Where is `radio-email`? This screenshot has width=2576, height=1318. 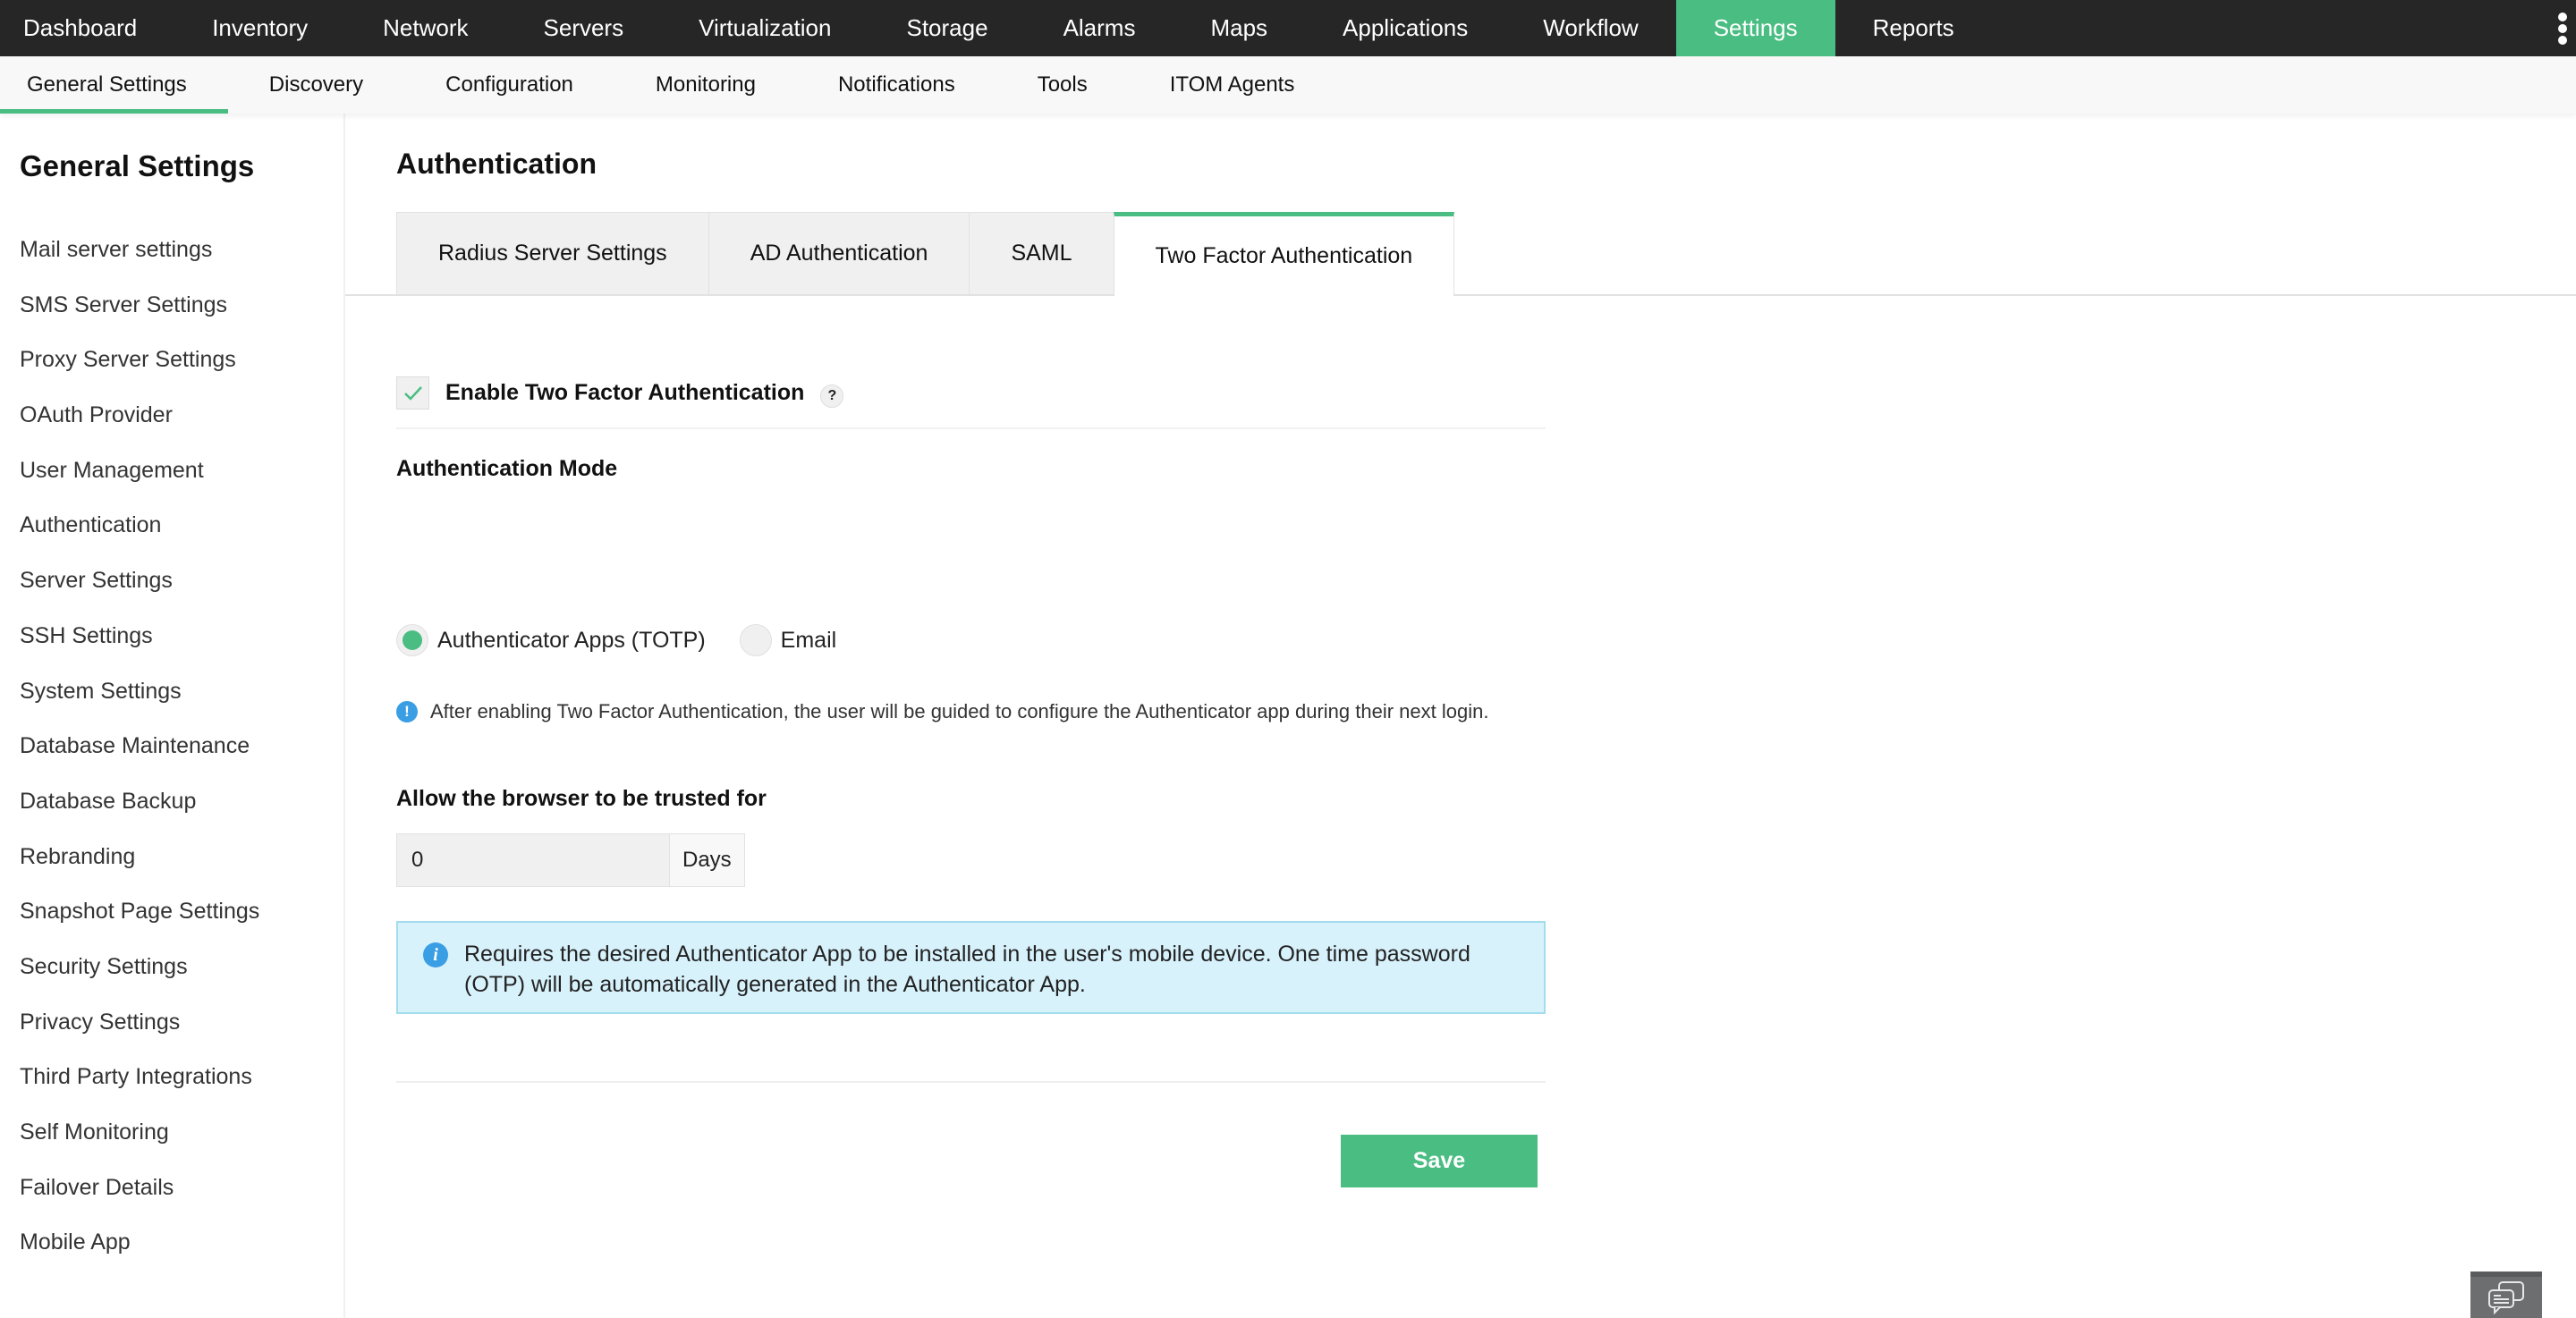 radio-email is located at coordinates (755, 640).